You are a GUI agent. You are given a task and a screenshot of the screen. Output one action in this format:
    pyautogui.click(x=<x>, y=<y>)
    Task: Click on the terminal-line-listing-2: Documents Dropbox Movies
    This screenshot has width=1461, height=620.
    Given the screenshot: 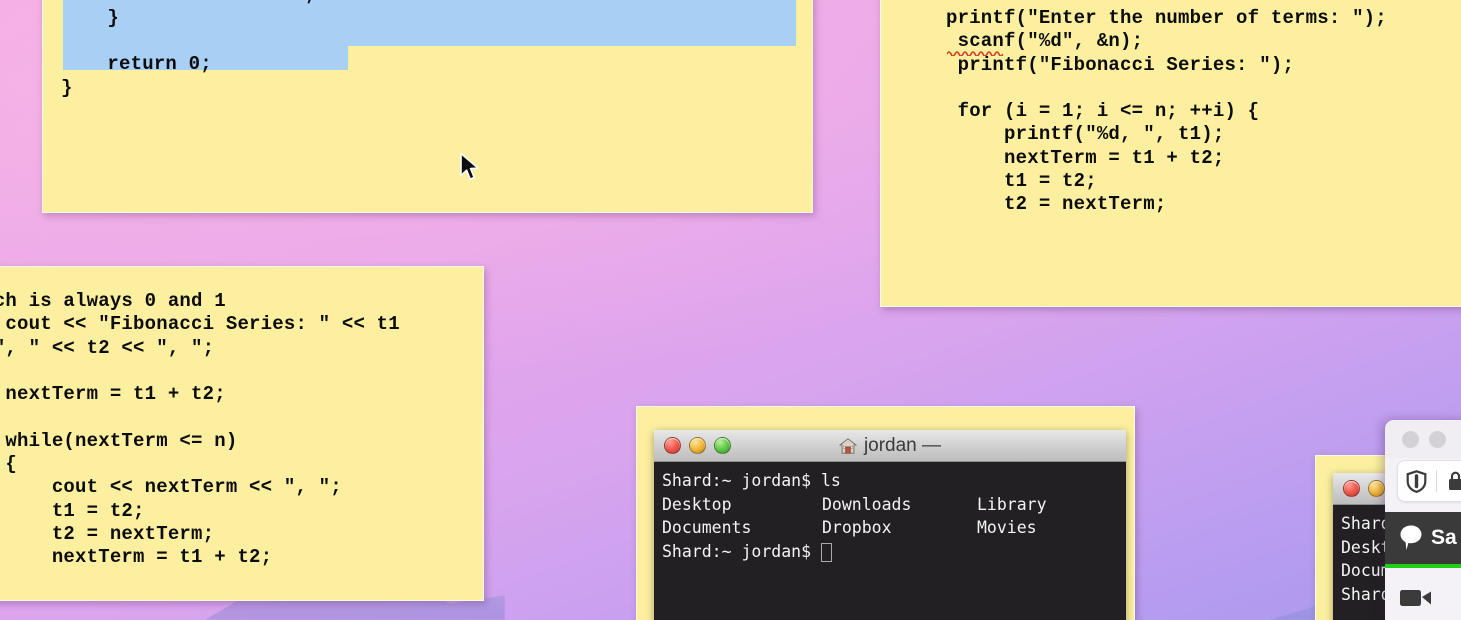 What is the action you would take?
    pyautogui.click(x=894, y=528)
    